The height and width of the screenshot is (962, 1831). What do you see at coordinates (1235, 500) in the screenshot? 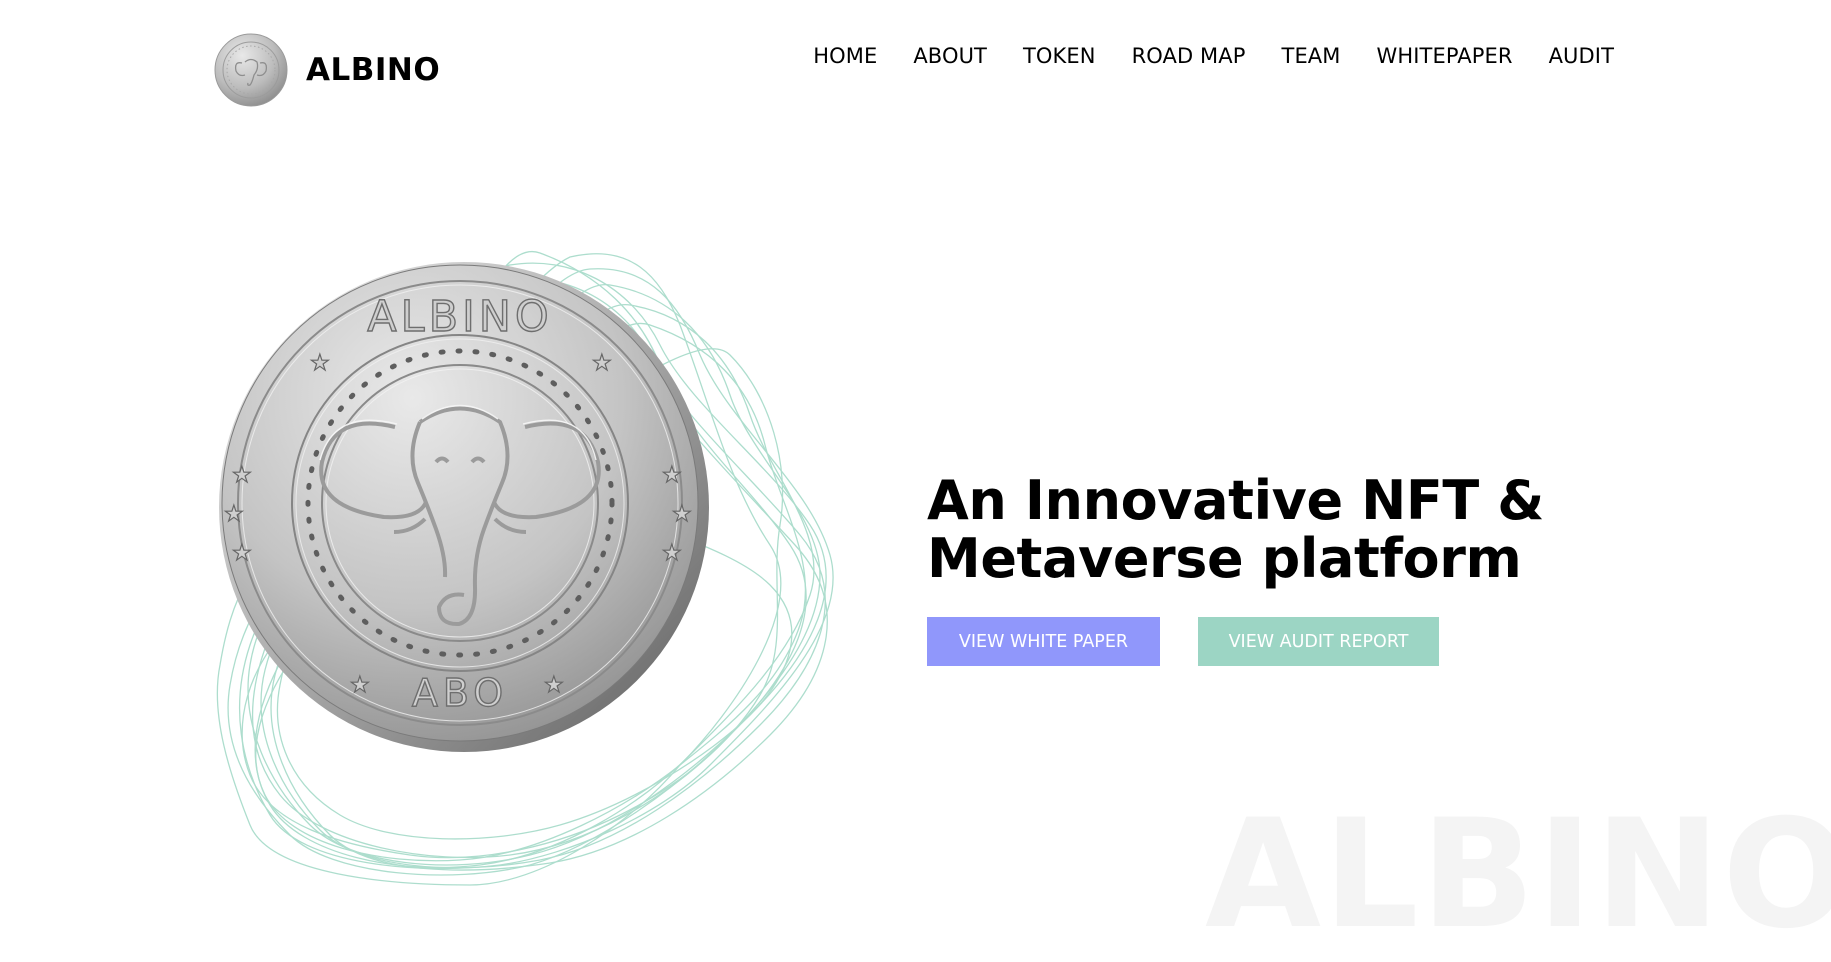
I see `hero-title-line-1: An Innovative NFT &` at bounding box center [1235, 500].